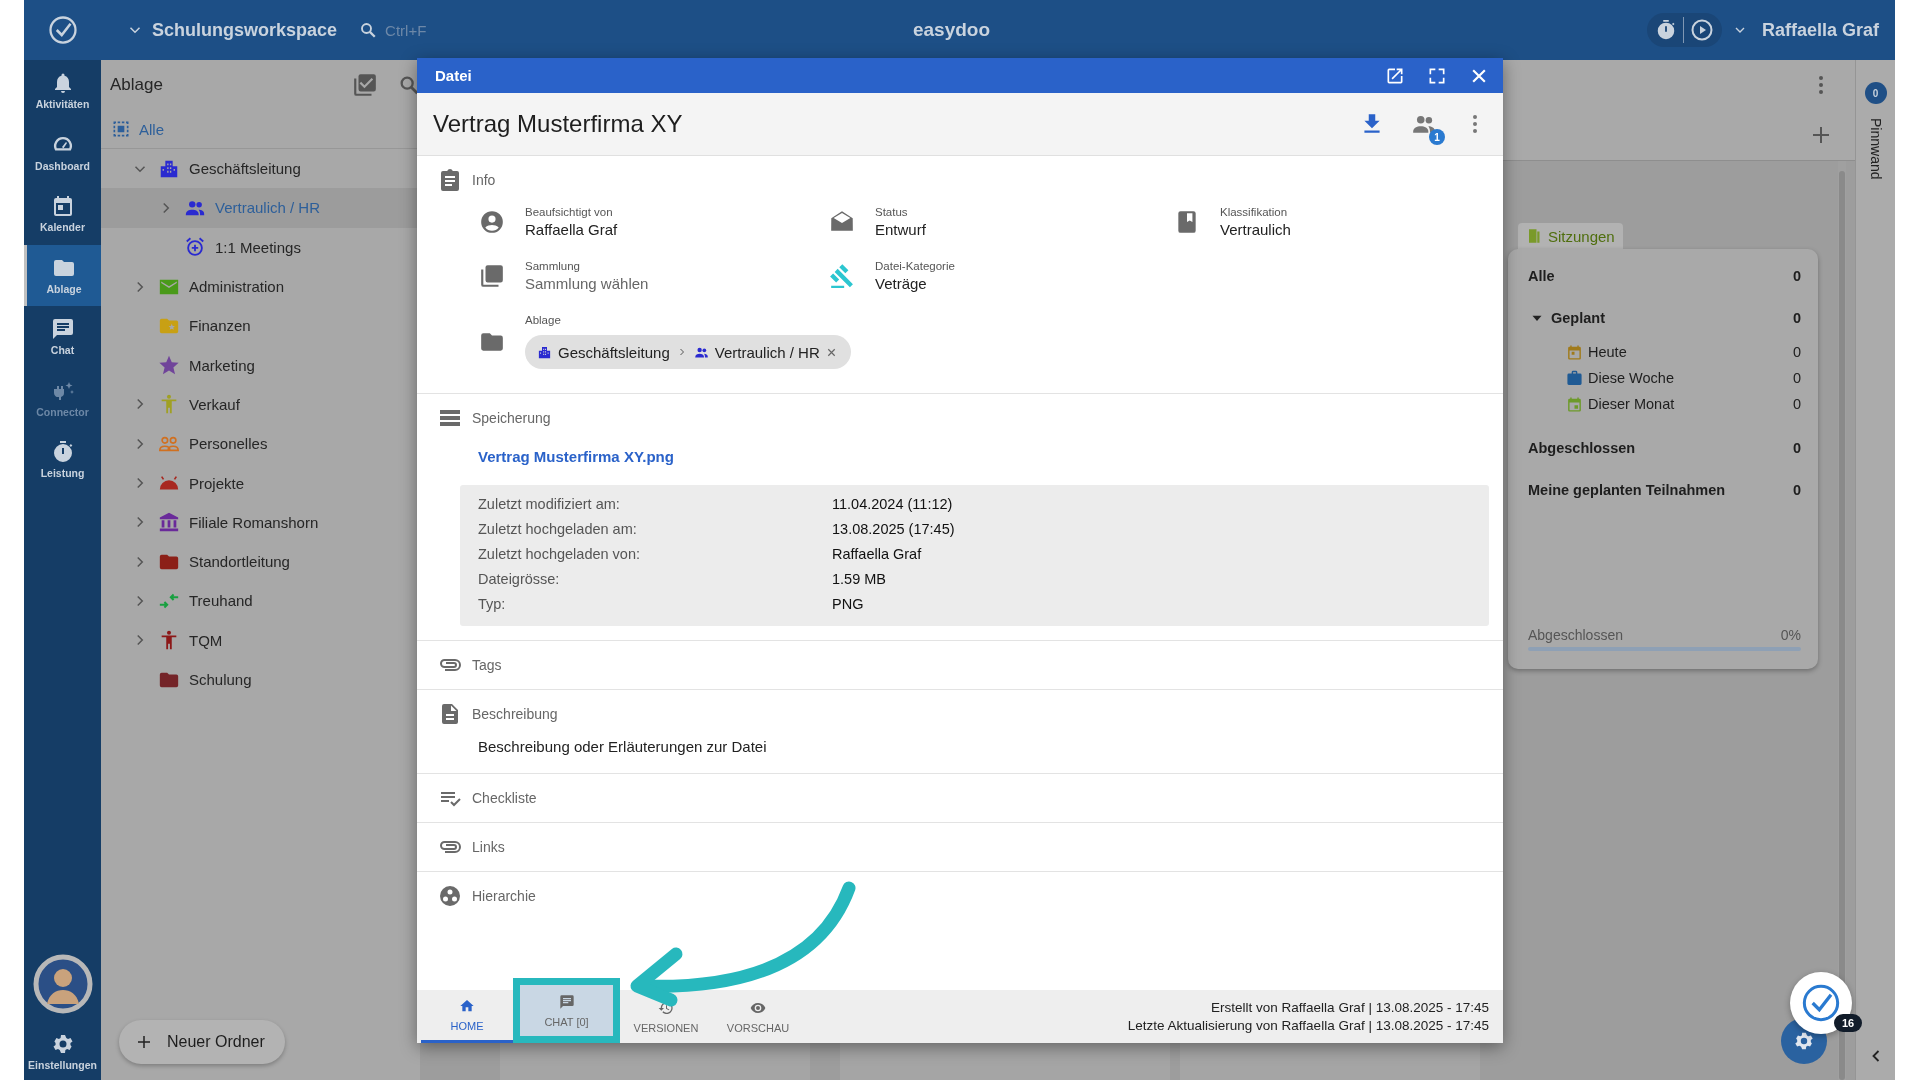 The width and height of the screenshot is (1920, 1080). I want to click on field-label: Status, so click(892, 212).